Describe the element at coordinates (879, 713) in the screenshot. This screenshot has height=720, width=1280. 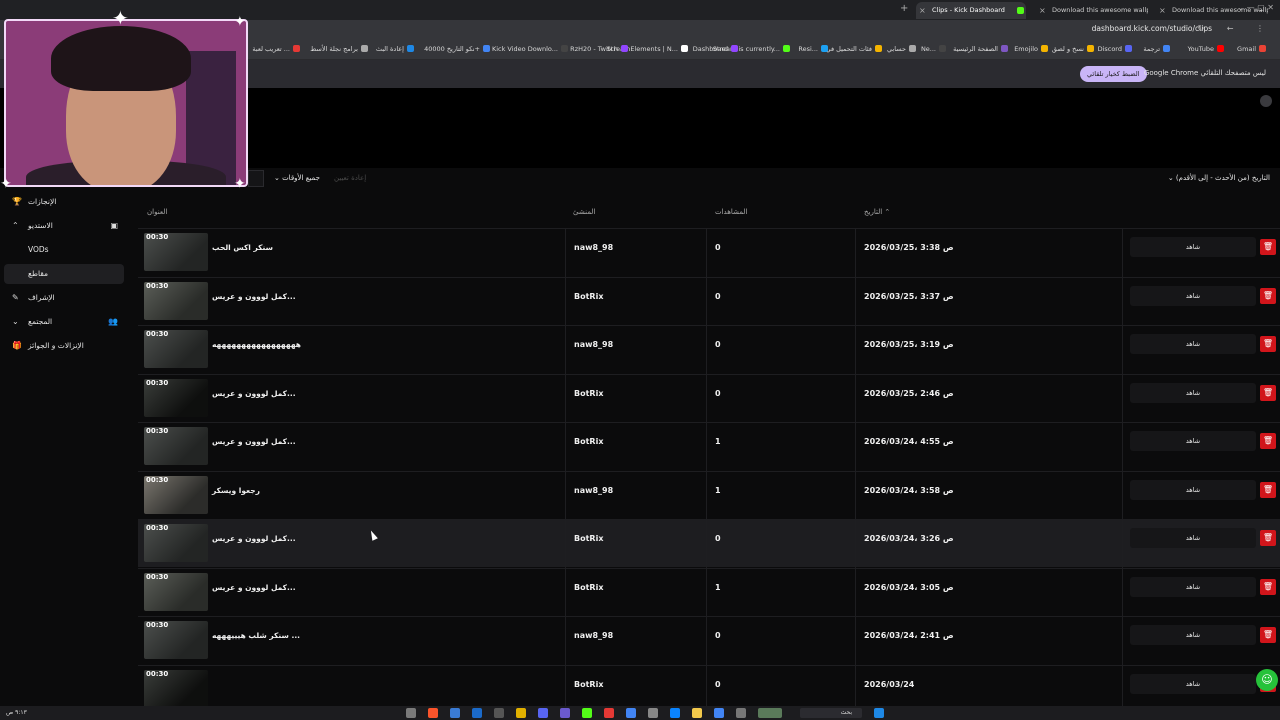
I see `windows-start-icon` at that location.